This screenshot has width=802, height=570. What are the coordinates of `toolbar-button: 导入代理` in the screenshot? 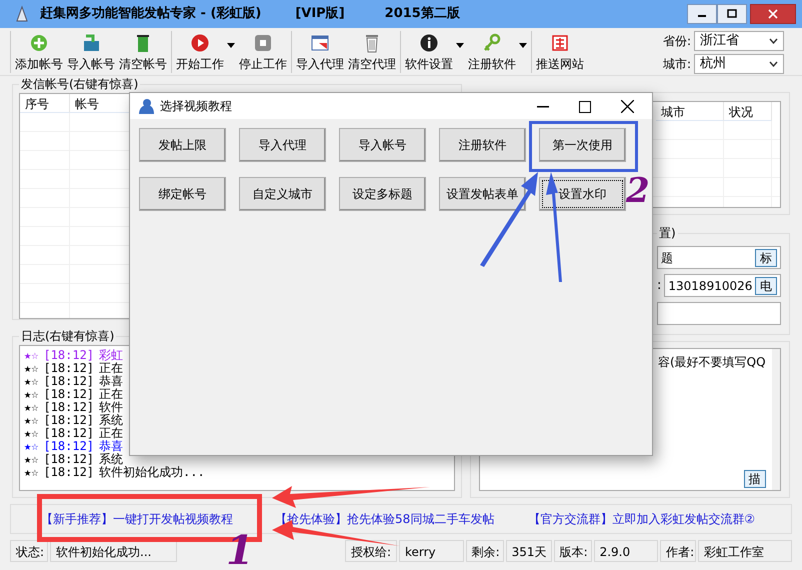 It's located at (320, 52).